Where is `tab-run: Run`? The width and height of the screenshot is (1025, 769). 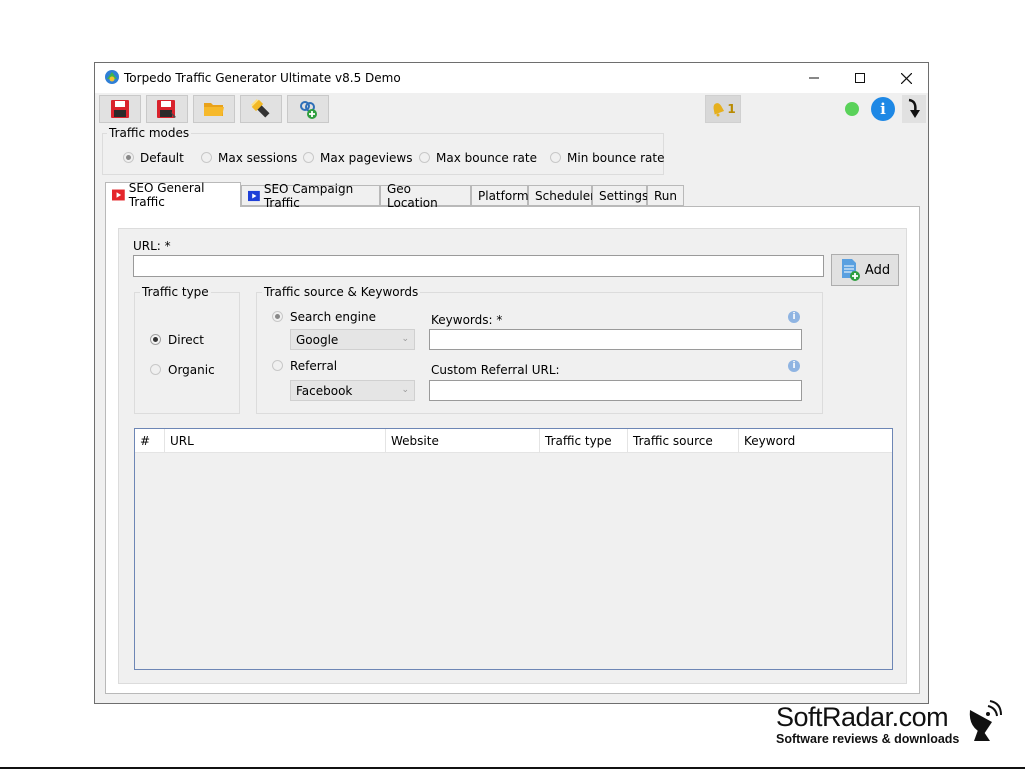
tab-run: Run is located at coordinates (665, 195).